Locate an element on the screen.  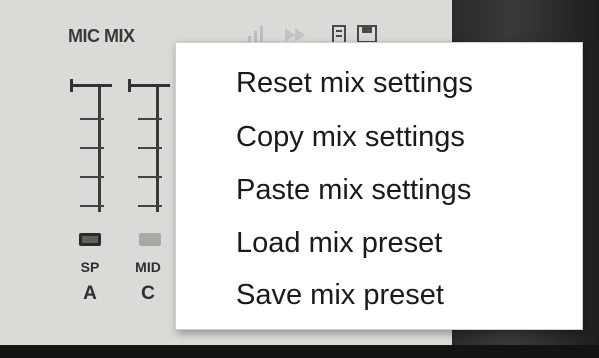
menu-item-load-mix-preset: Load mix preset is located at coordinates (339, 243).